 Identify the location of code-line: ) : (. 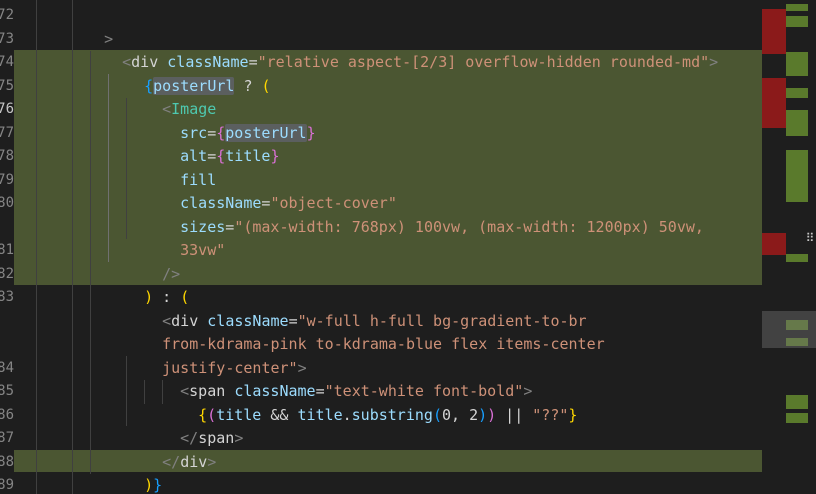
(148, 284).